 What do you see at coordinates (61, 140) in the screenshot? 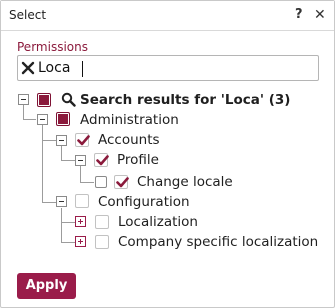
I see `collapse-accounts-toggle` at bounding box center [61, 140].